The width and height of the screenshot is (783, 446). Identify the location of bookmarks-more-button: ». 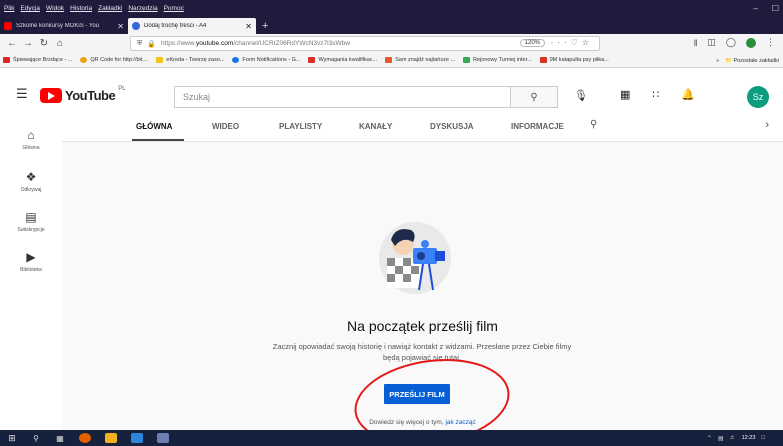
(717, 61).